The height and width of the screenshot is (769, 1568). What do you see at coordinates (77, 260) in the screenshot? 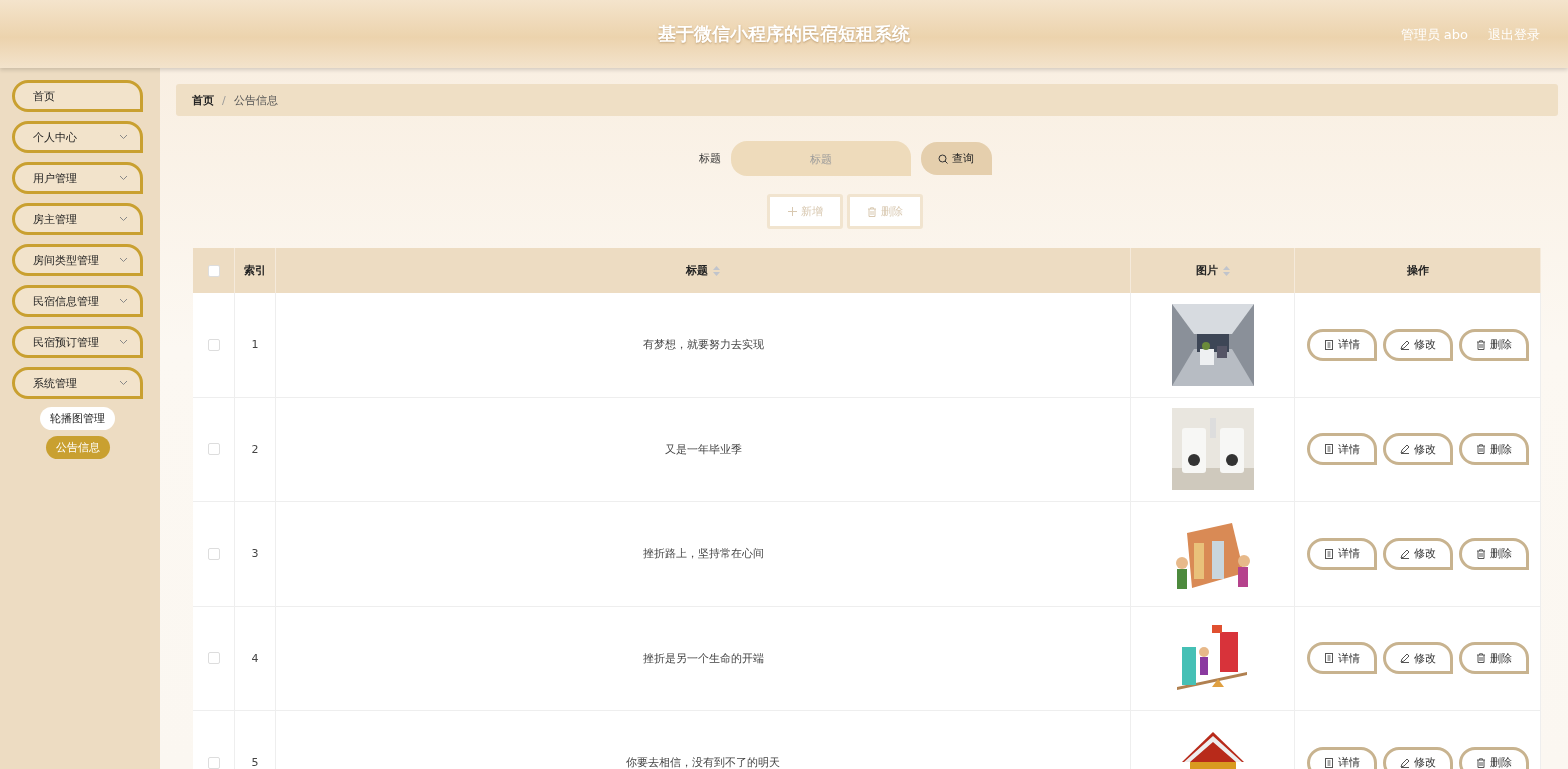
I see `sidebar-menu-item: 房间类型管理` at bounding box center [77, 260].